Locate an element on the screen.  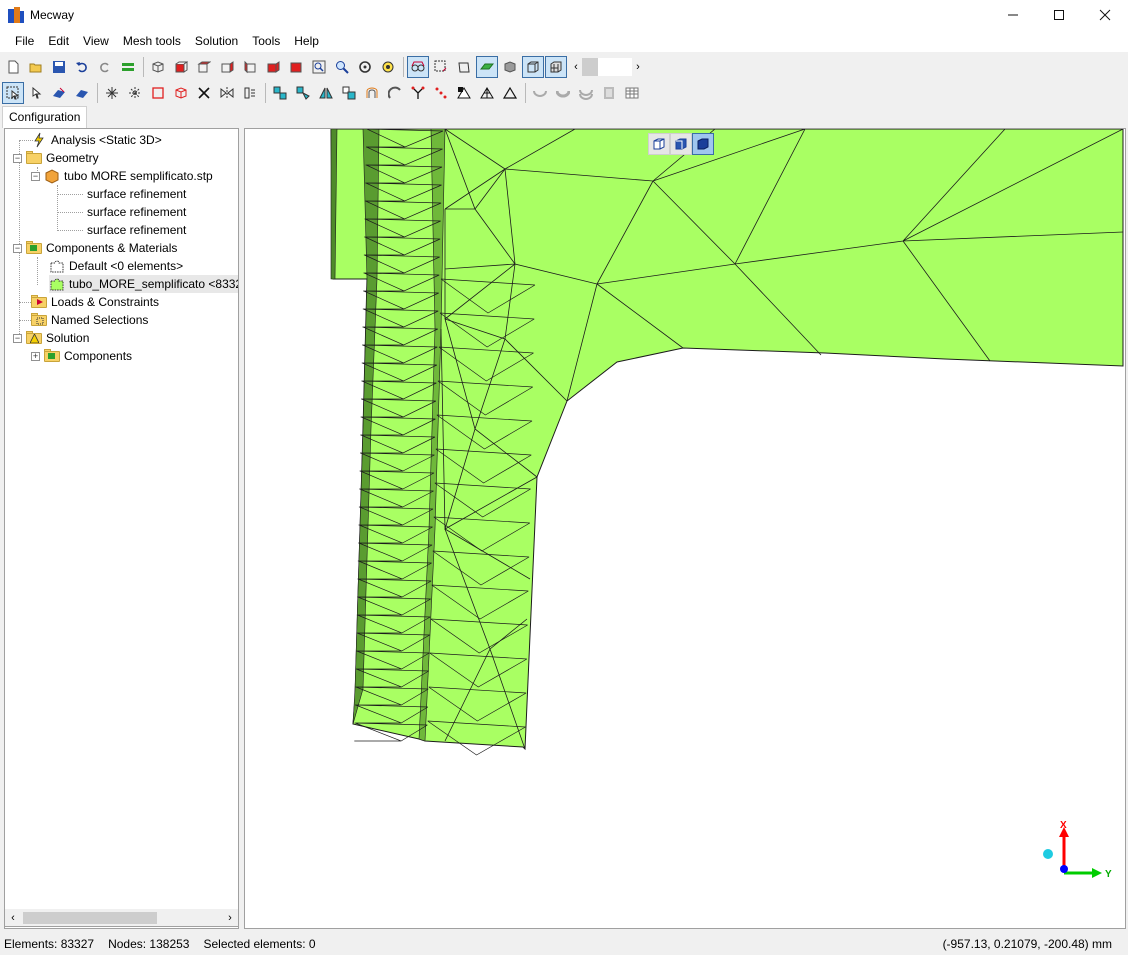
view-mode-solid-button is located at coordinates (681, 144).